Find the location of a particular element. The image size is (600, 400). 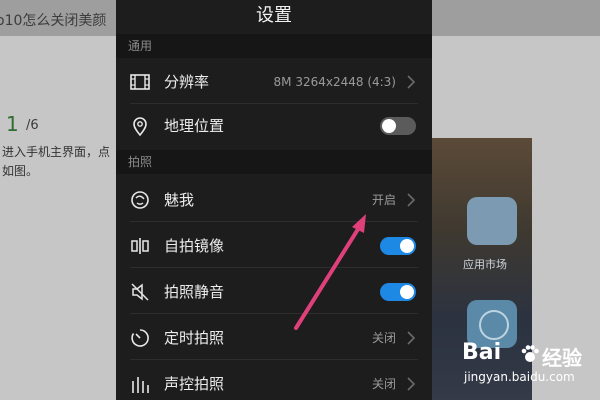

section-header-general: 通用 is located at coordinates (274, 46).